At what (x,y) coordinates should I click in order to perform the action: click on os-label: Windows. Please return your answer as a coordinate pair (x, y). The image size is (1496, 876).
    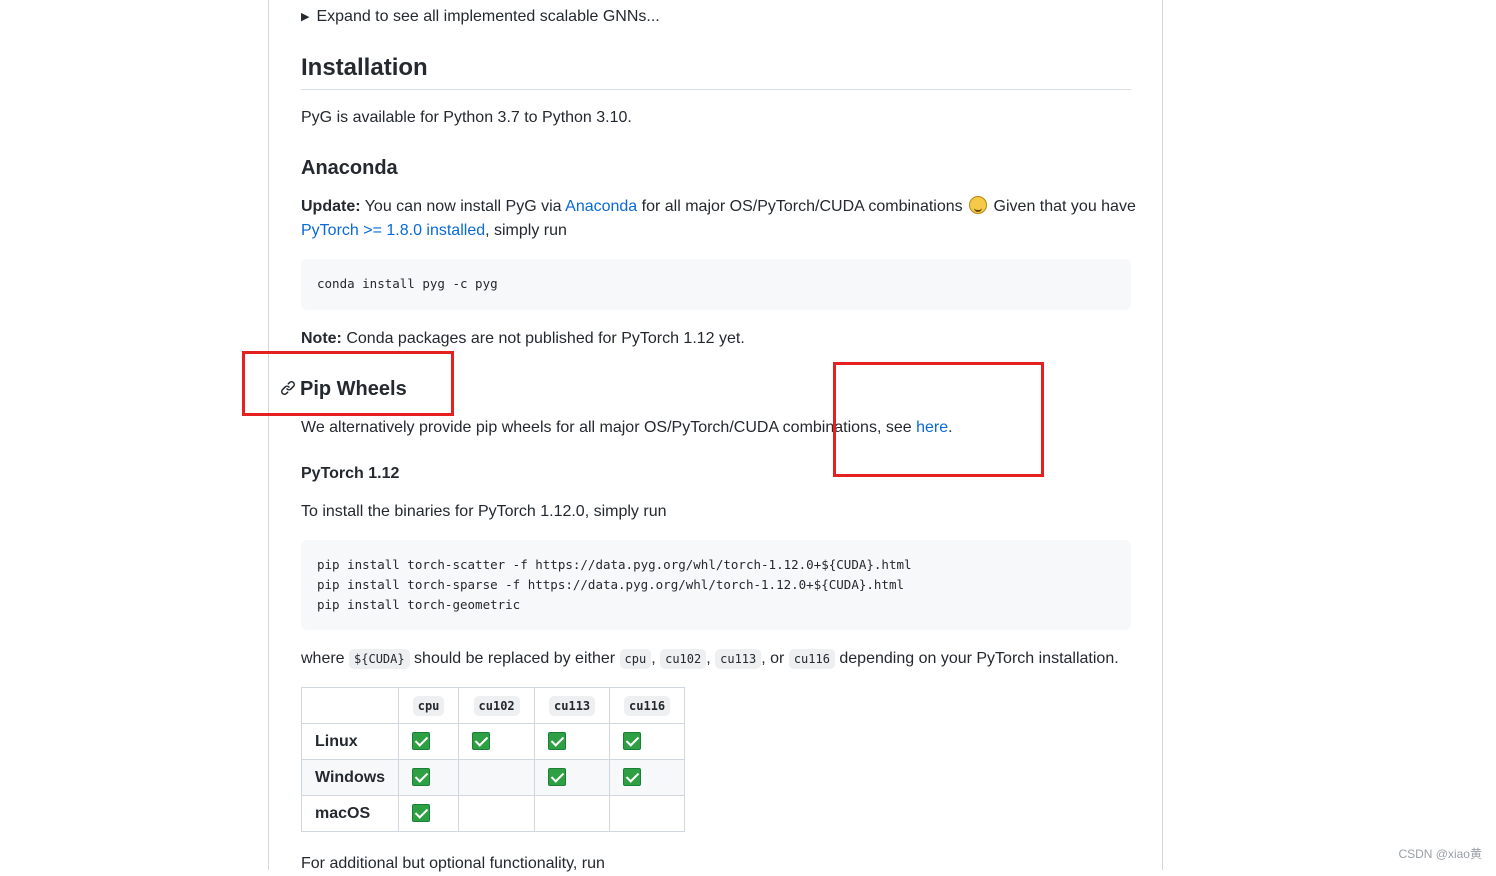
    Looking at the image, I should click on (350, 777).